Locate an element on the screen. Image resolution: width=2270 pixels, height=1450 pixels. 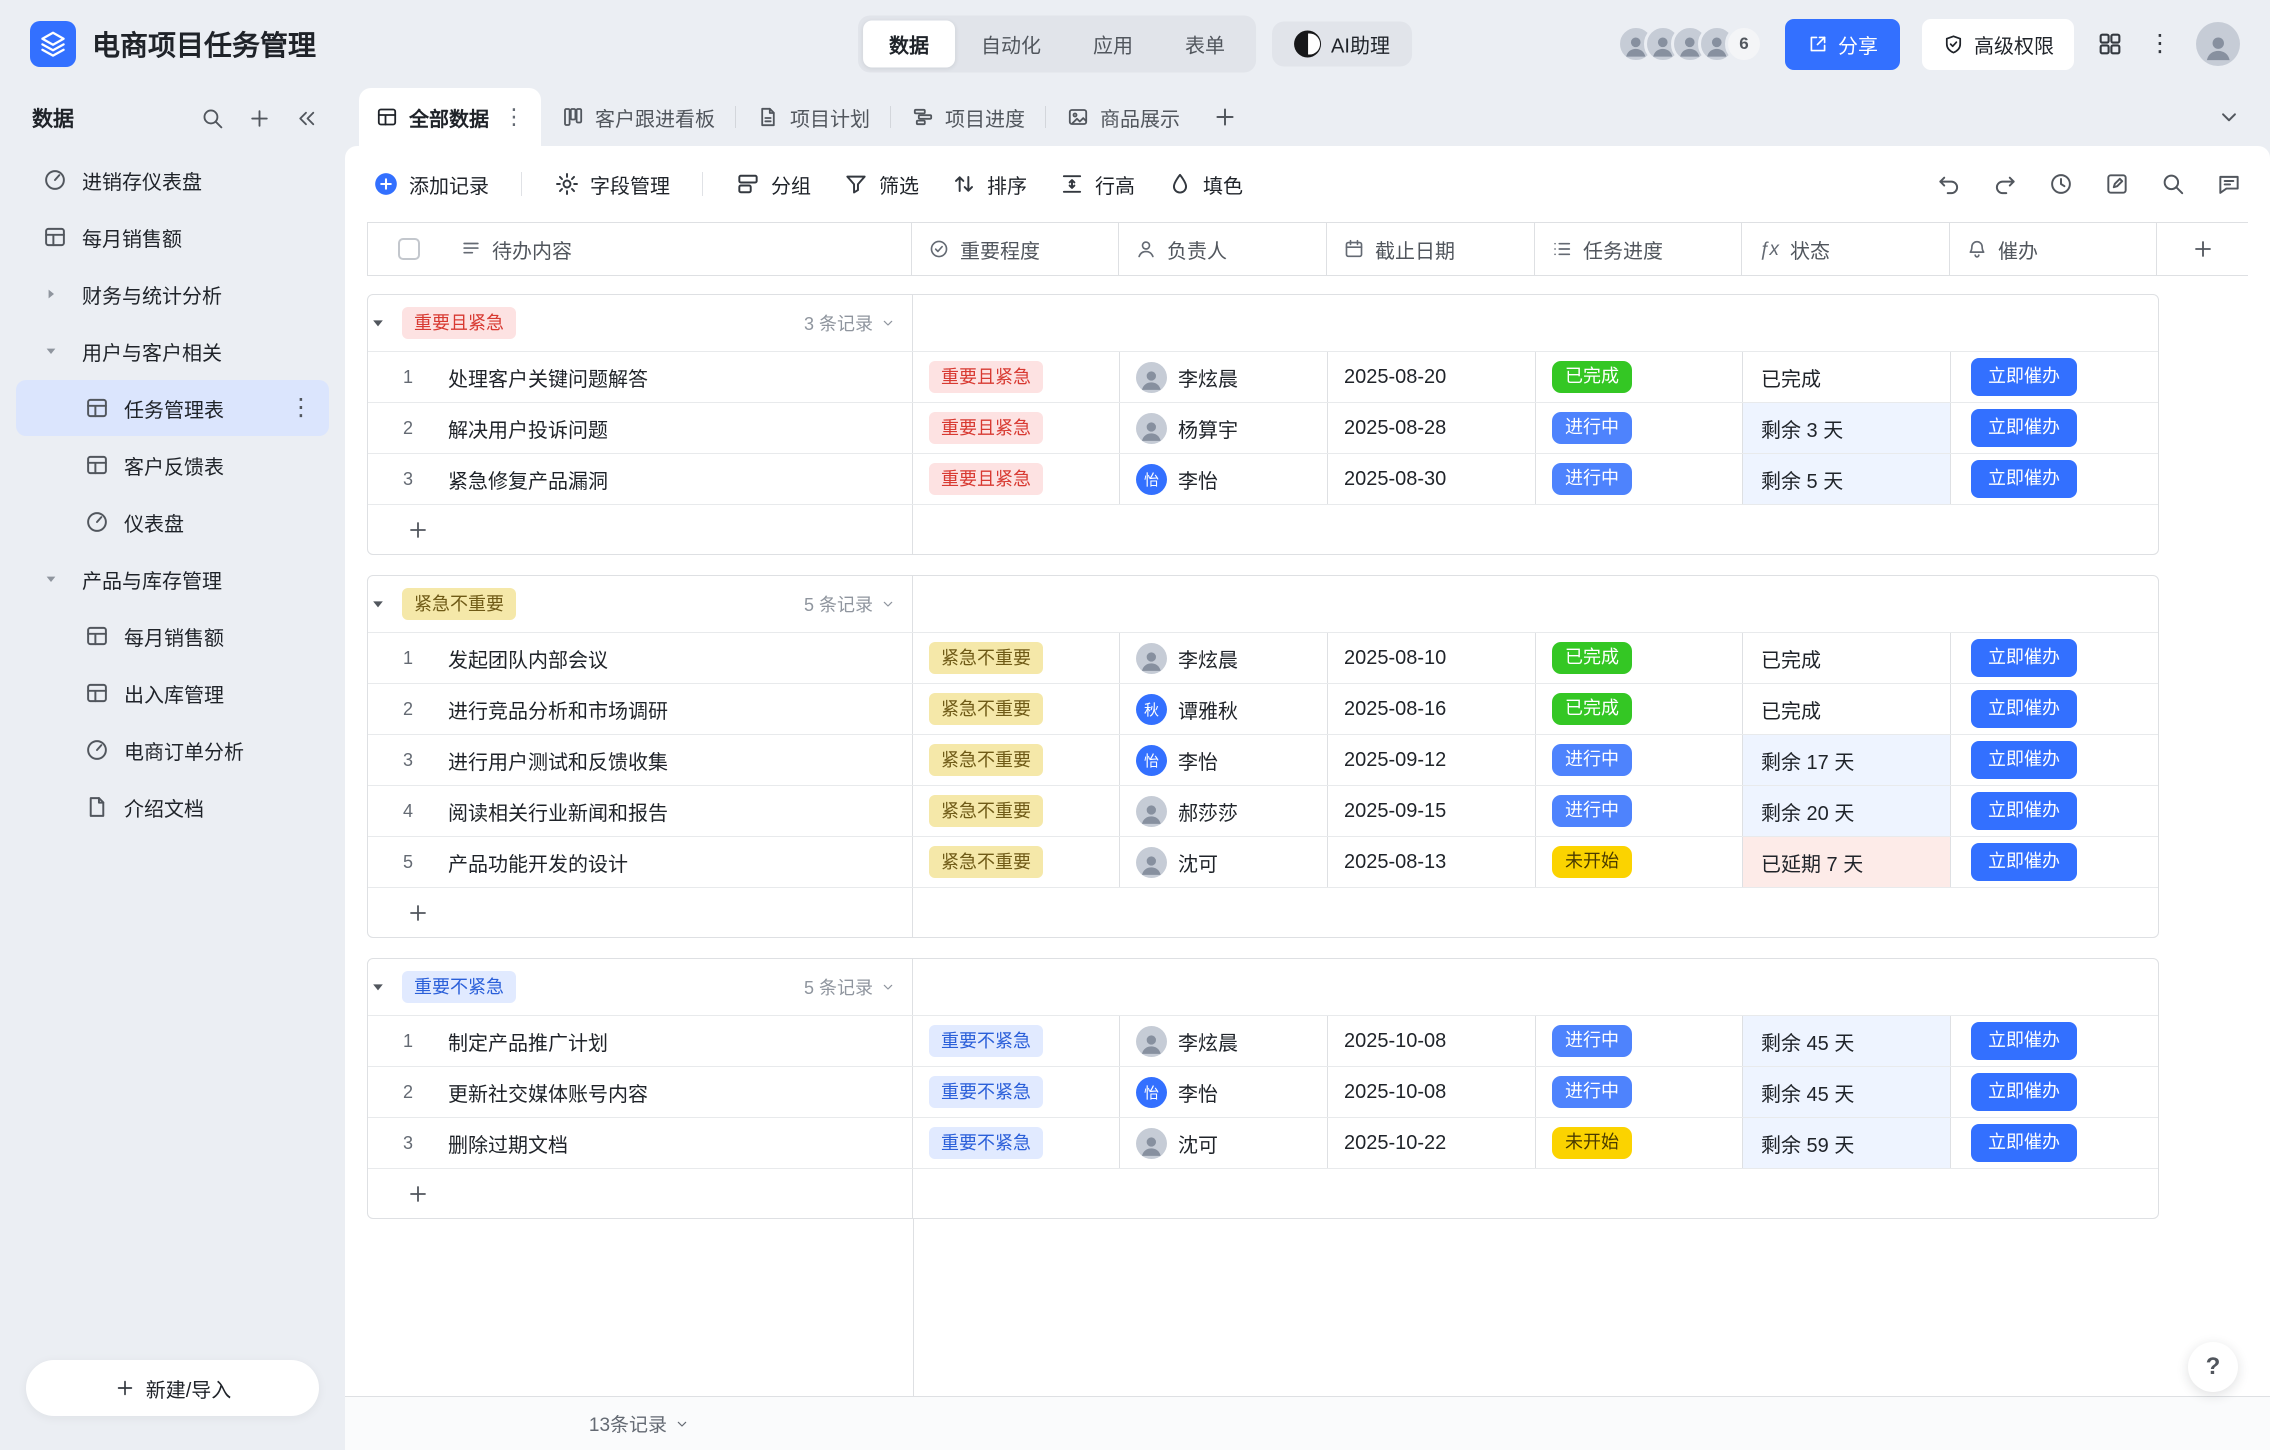
date-cell: 2025-08-10 is located at coordinates (1432, 658).